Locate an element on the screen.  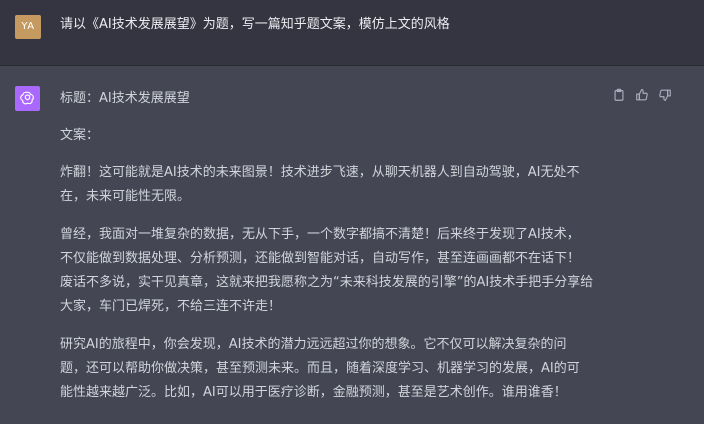
user-avatar: YA is located at coordinates (28, 27).